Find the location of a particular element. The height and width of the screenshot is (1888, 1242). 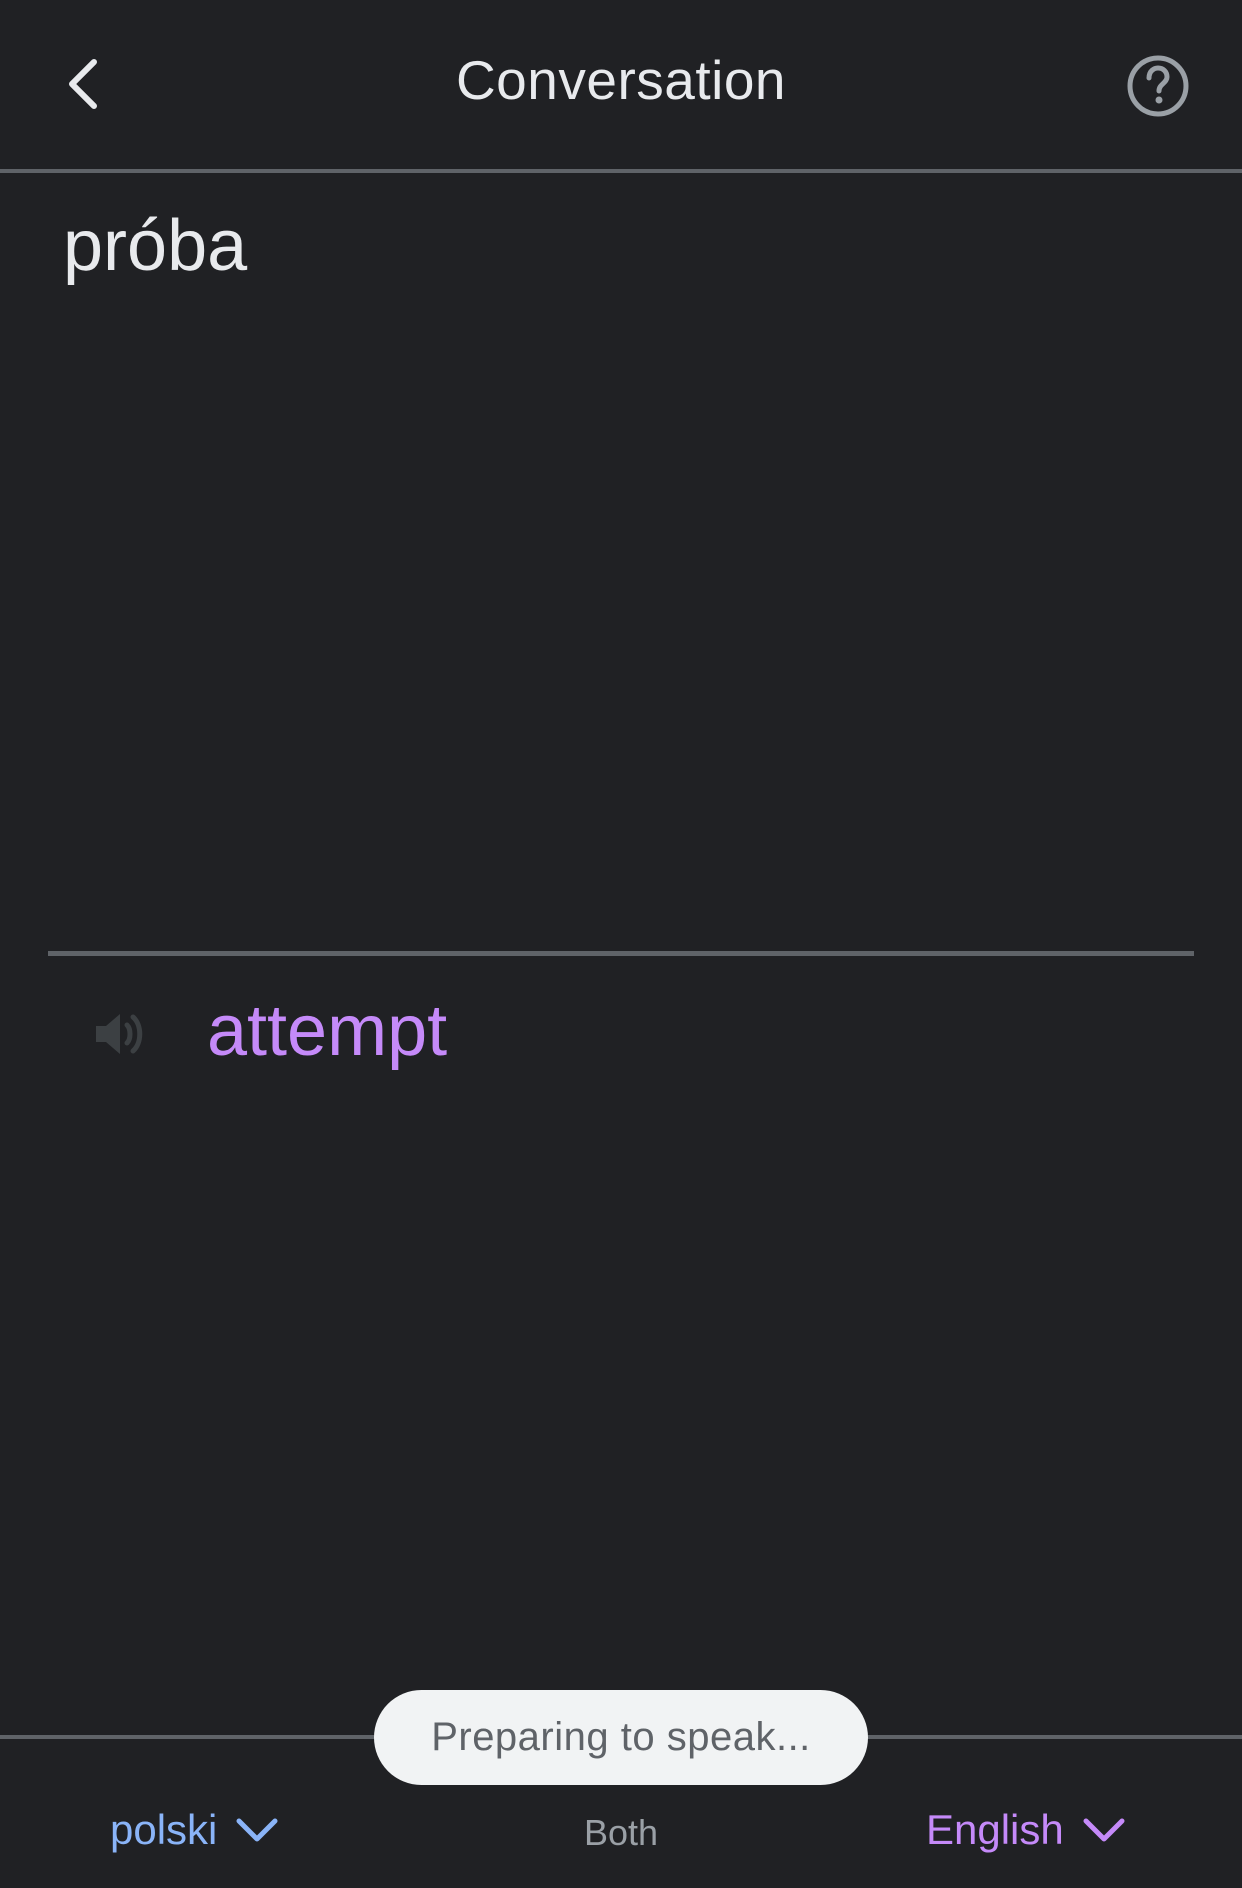

help-button is located at coordinates (1158, 86).